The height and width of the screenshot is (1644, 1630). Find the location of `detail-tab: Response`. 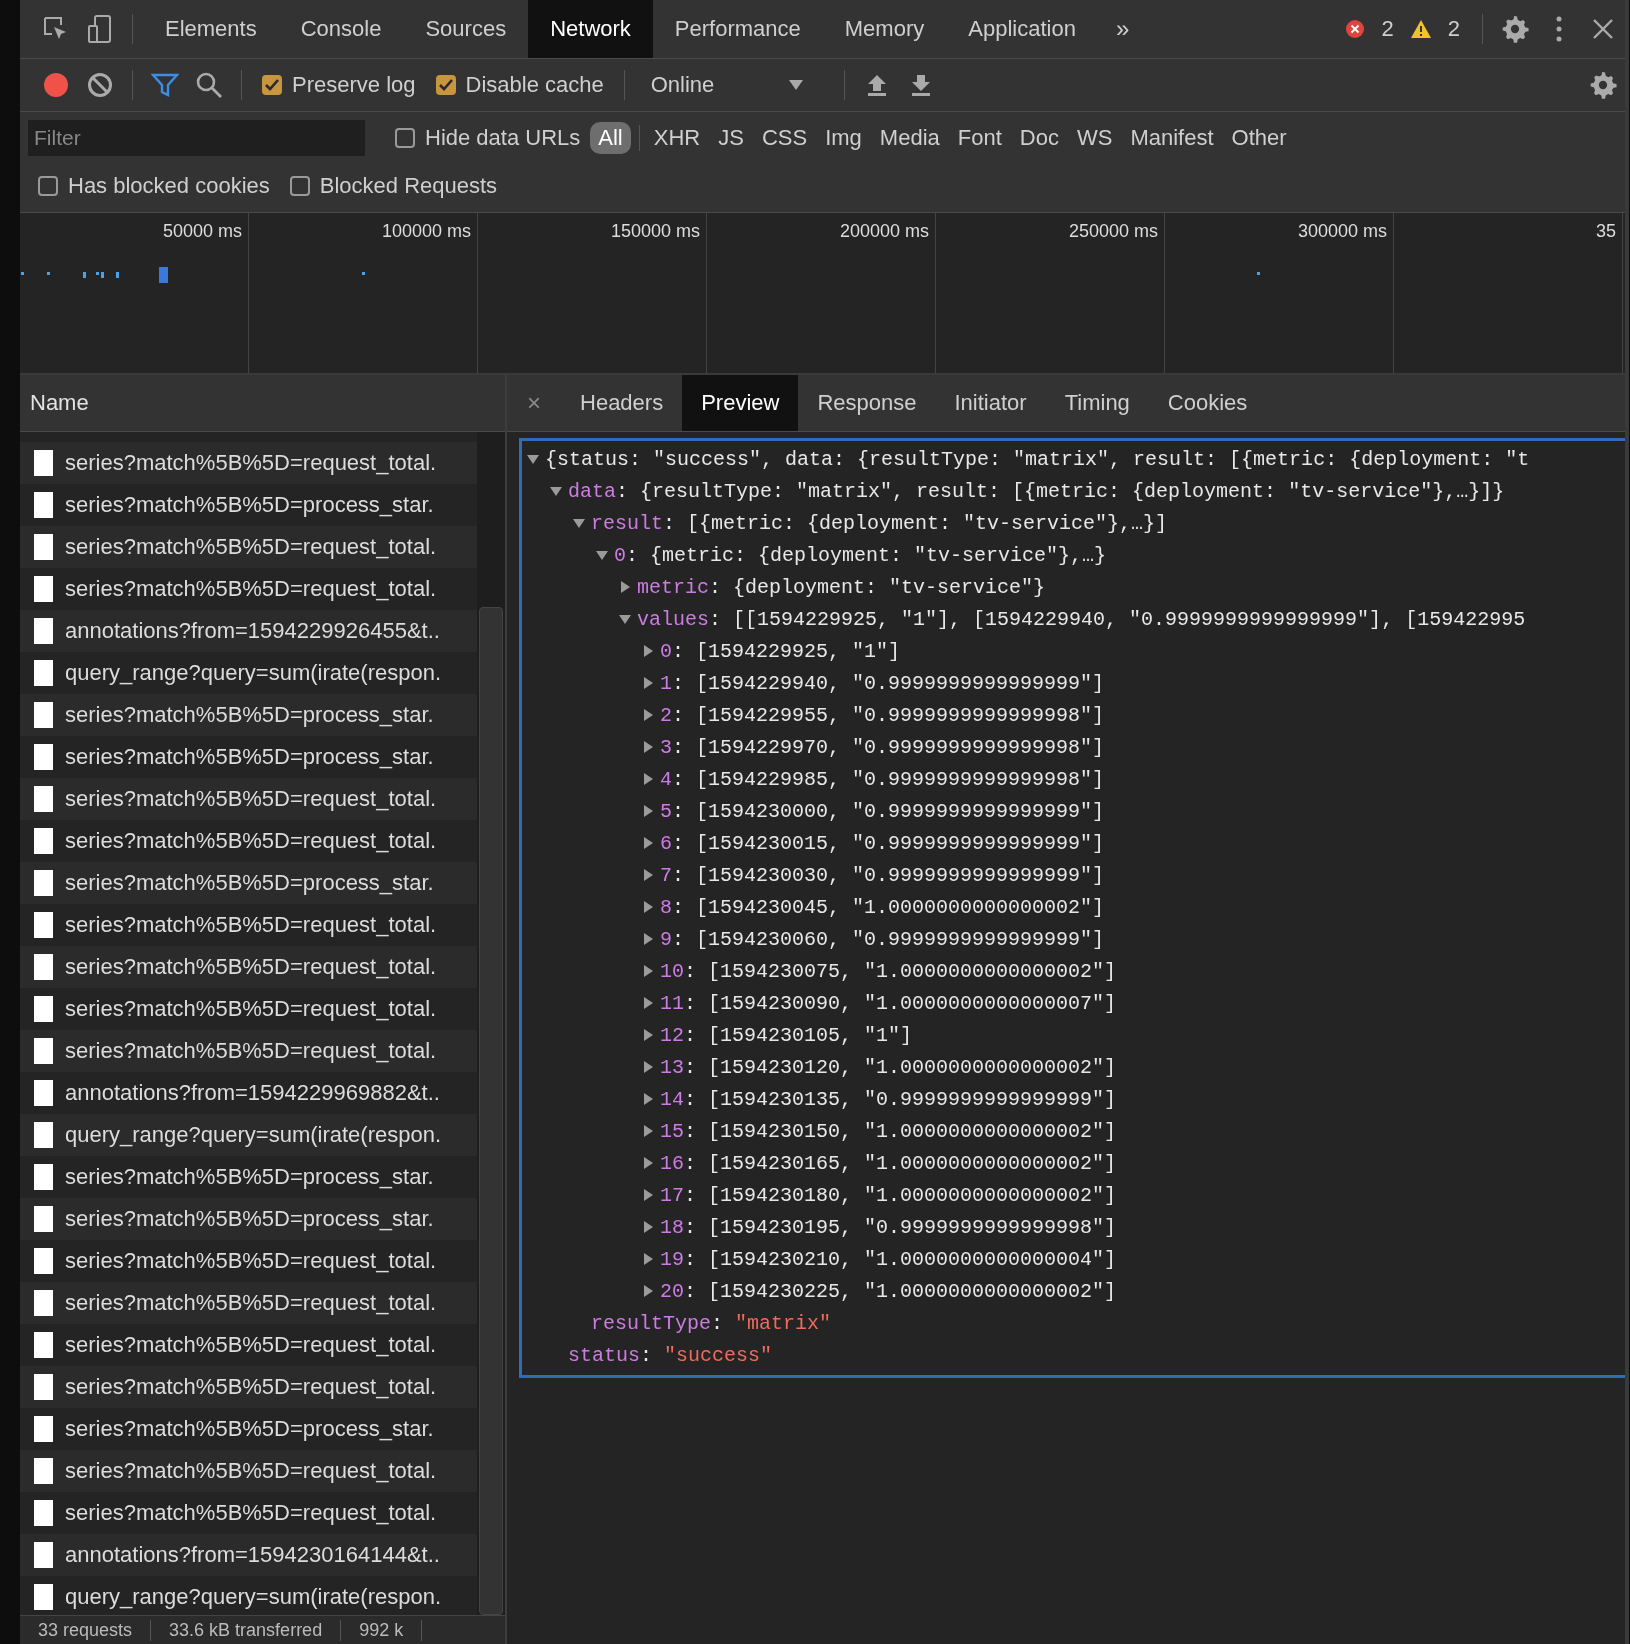

detail-tab: Response is located at coordinates (867, 403).